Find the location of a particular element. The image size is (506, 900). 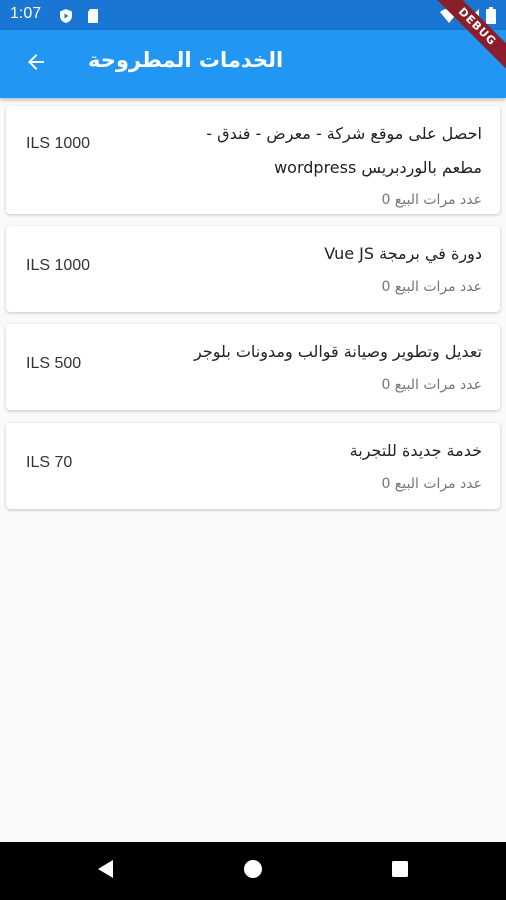

status-icons is located at coordinates (468, 17).